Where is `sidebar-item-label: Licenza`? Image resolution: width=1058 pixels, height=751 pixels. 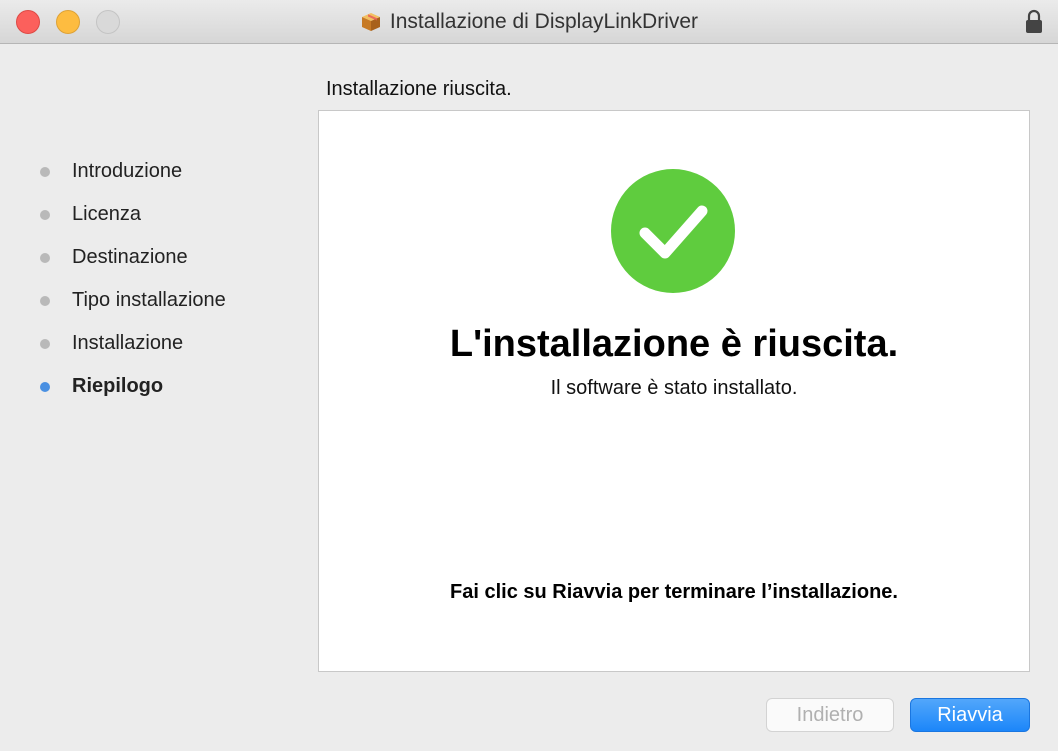
sidebar-item-label: Licenza is located at coordinates (106, 214).